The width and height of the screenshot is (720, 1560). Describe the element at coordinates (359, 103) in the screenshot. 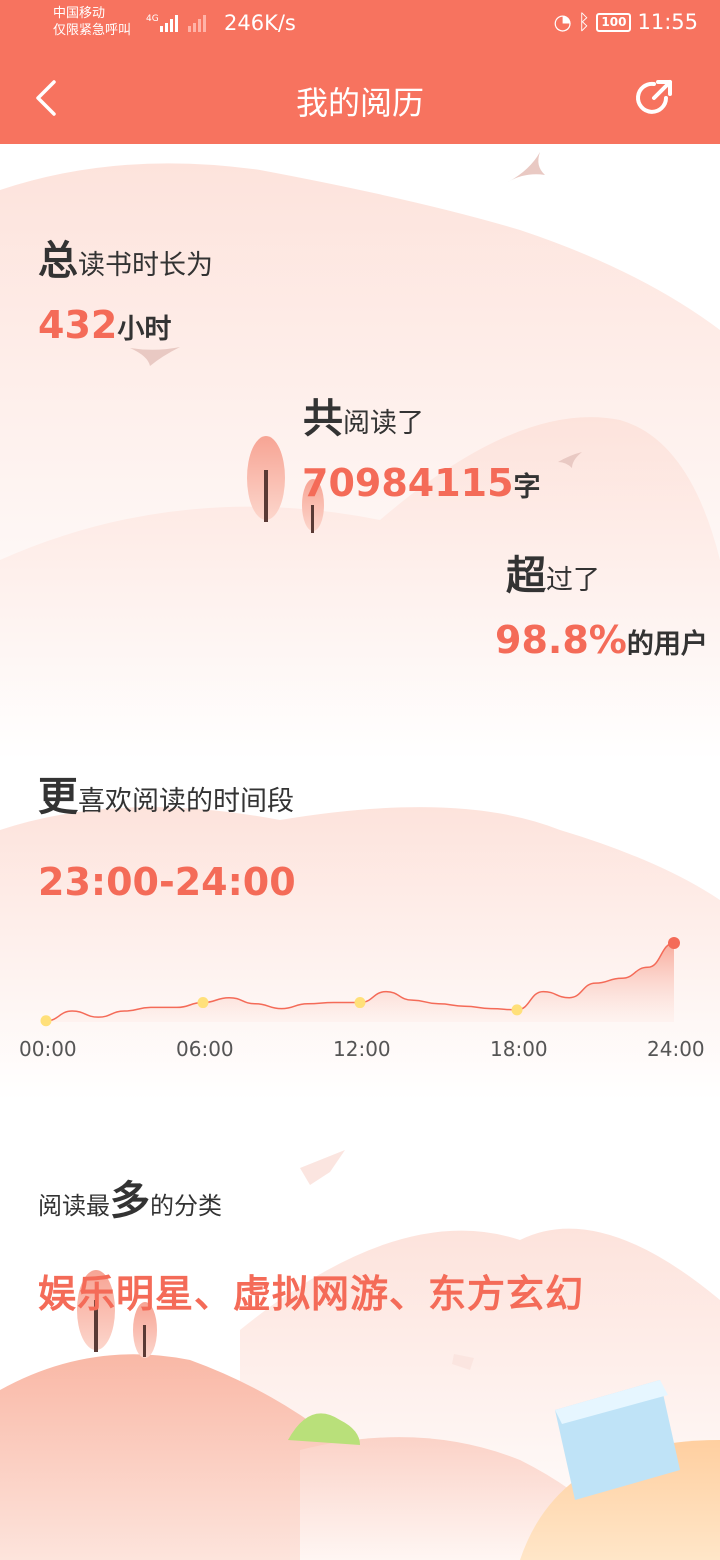

I see `page-title: 我的阅历` at that location.